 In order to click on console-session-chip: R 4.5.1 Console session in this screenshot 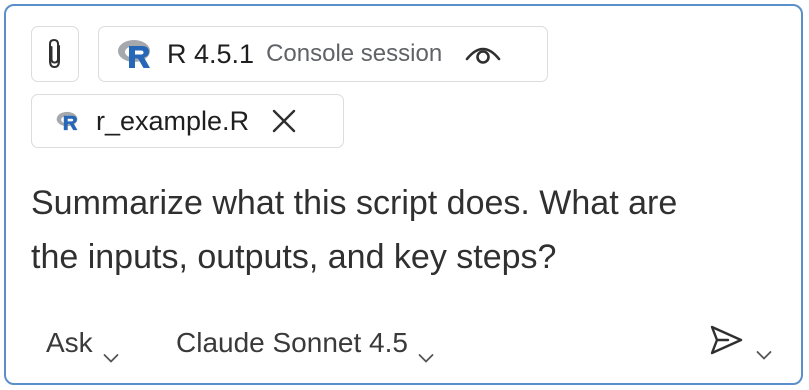, I will do `click(323, 54)`.